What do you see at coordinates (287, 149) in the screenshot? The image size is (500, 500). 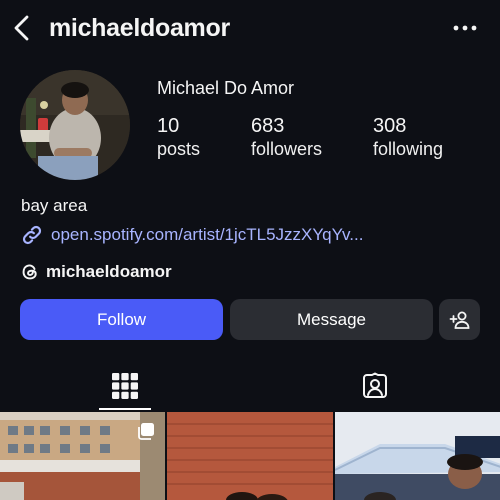 I see `followers-label: followers` at bounding box center [287, 149].